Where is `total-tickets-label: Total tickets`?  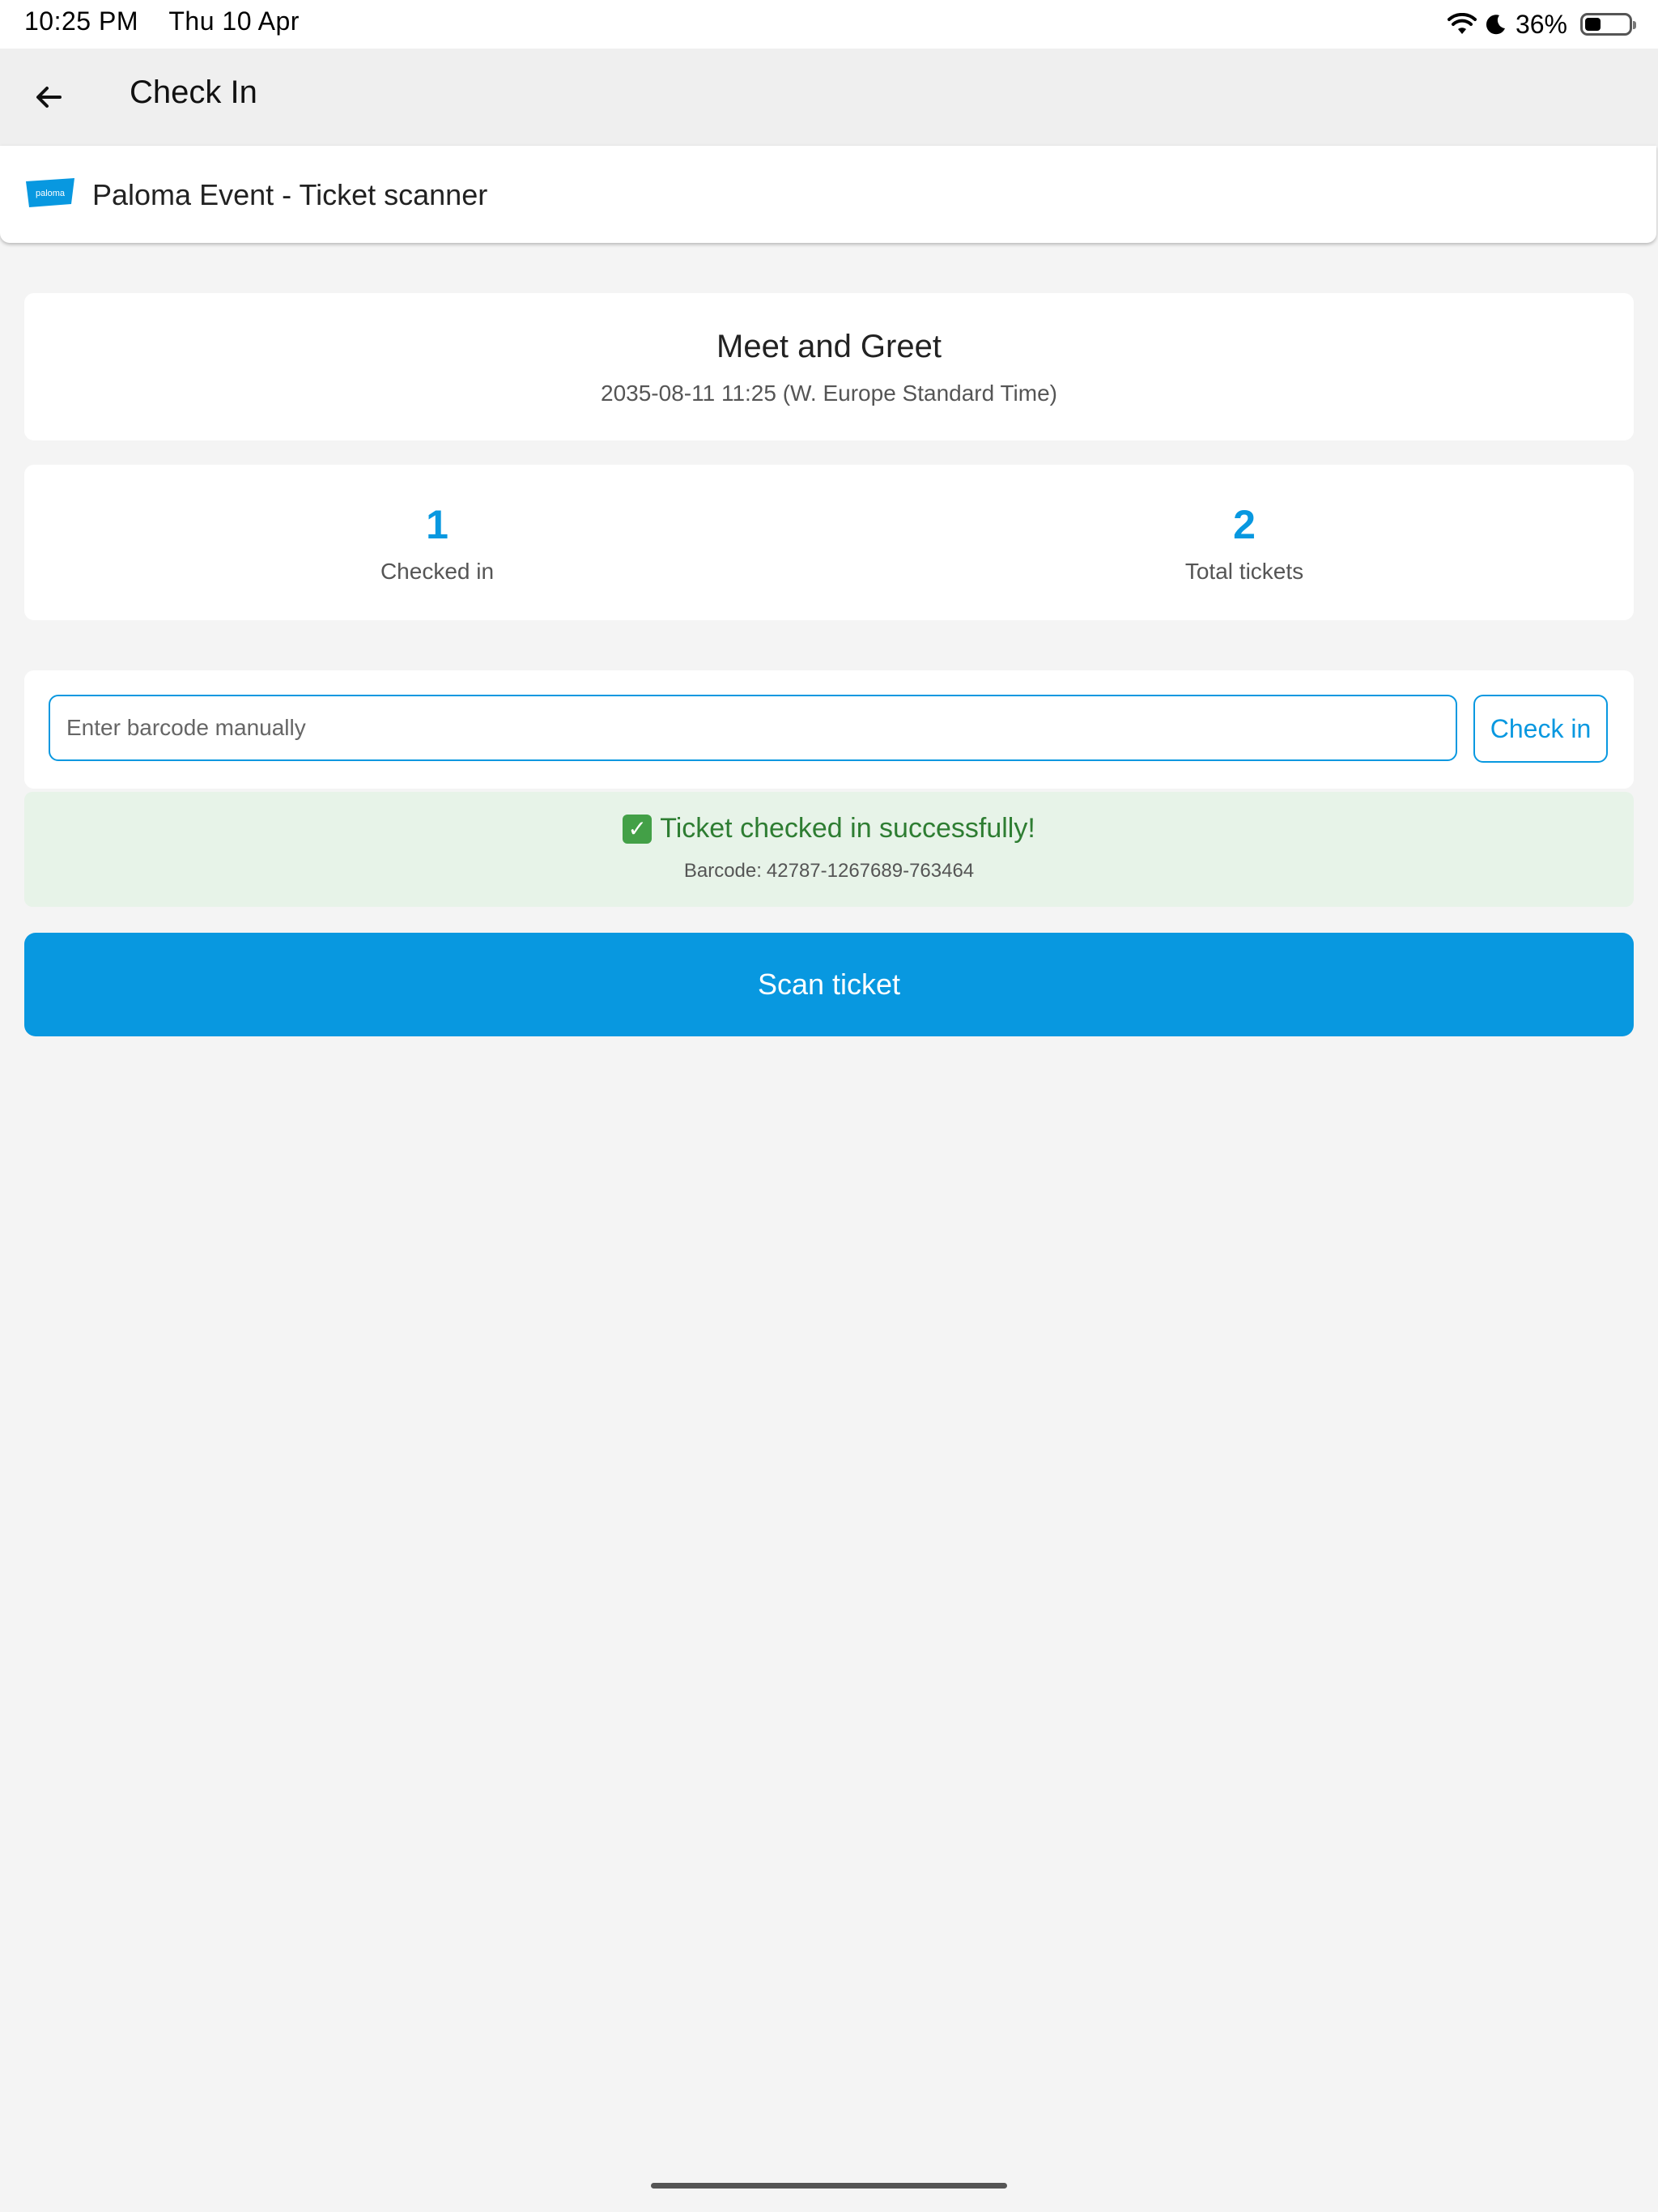 total-tickets-label: Total tickets is located at coordinates (1244, 572).